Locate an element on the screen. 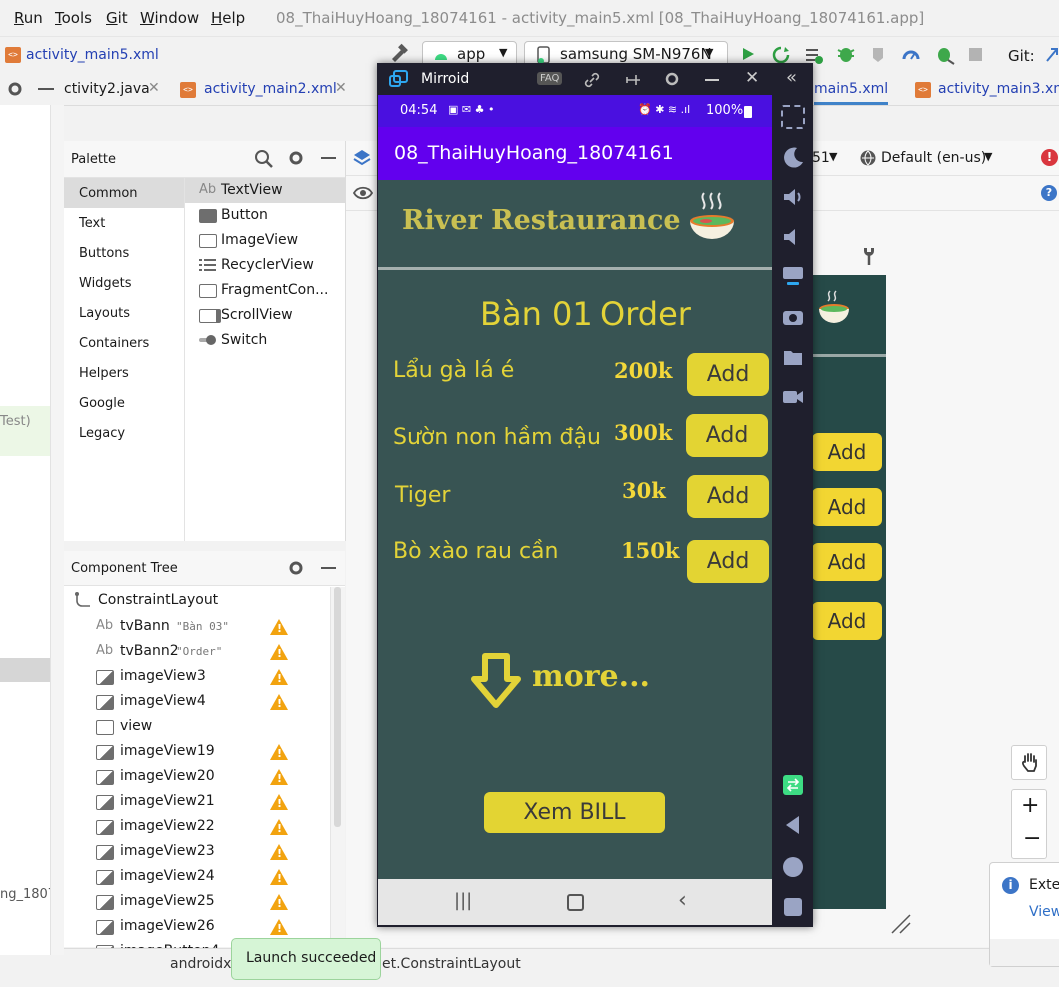 Image resolution: width=1059 pixels, height=987 pixels. error-icon: ! is located at coordinates (1049, 157).